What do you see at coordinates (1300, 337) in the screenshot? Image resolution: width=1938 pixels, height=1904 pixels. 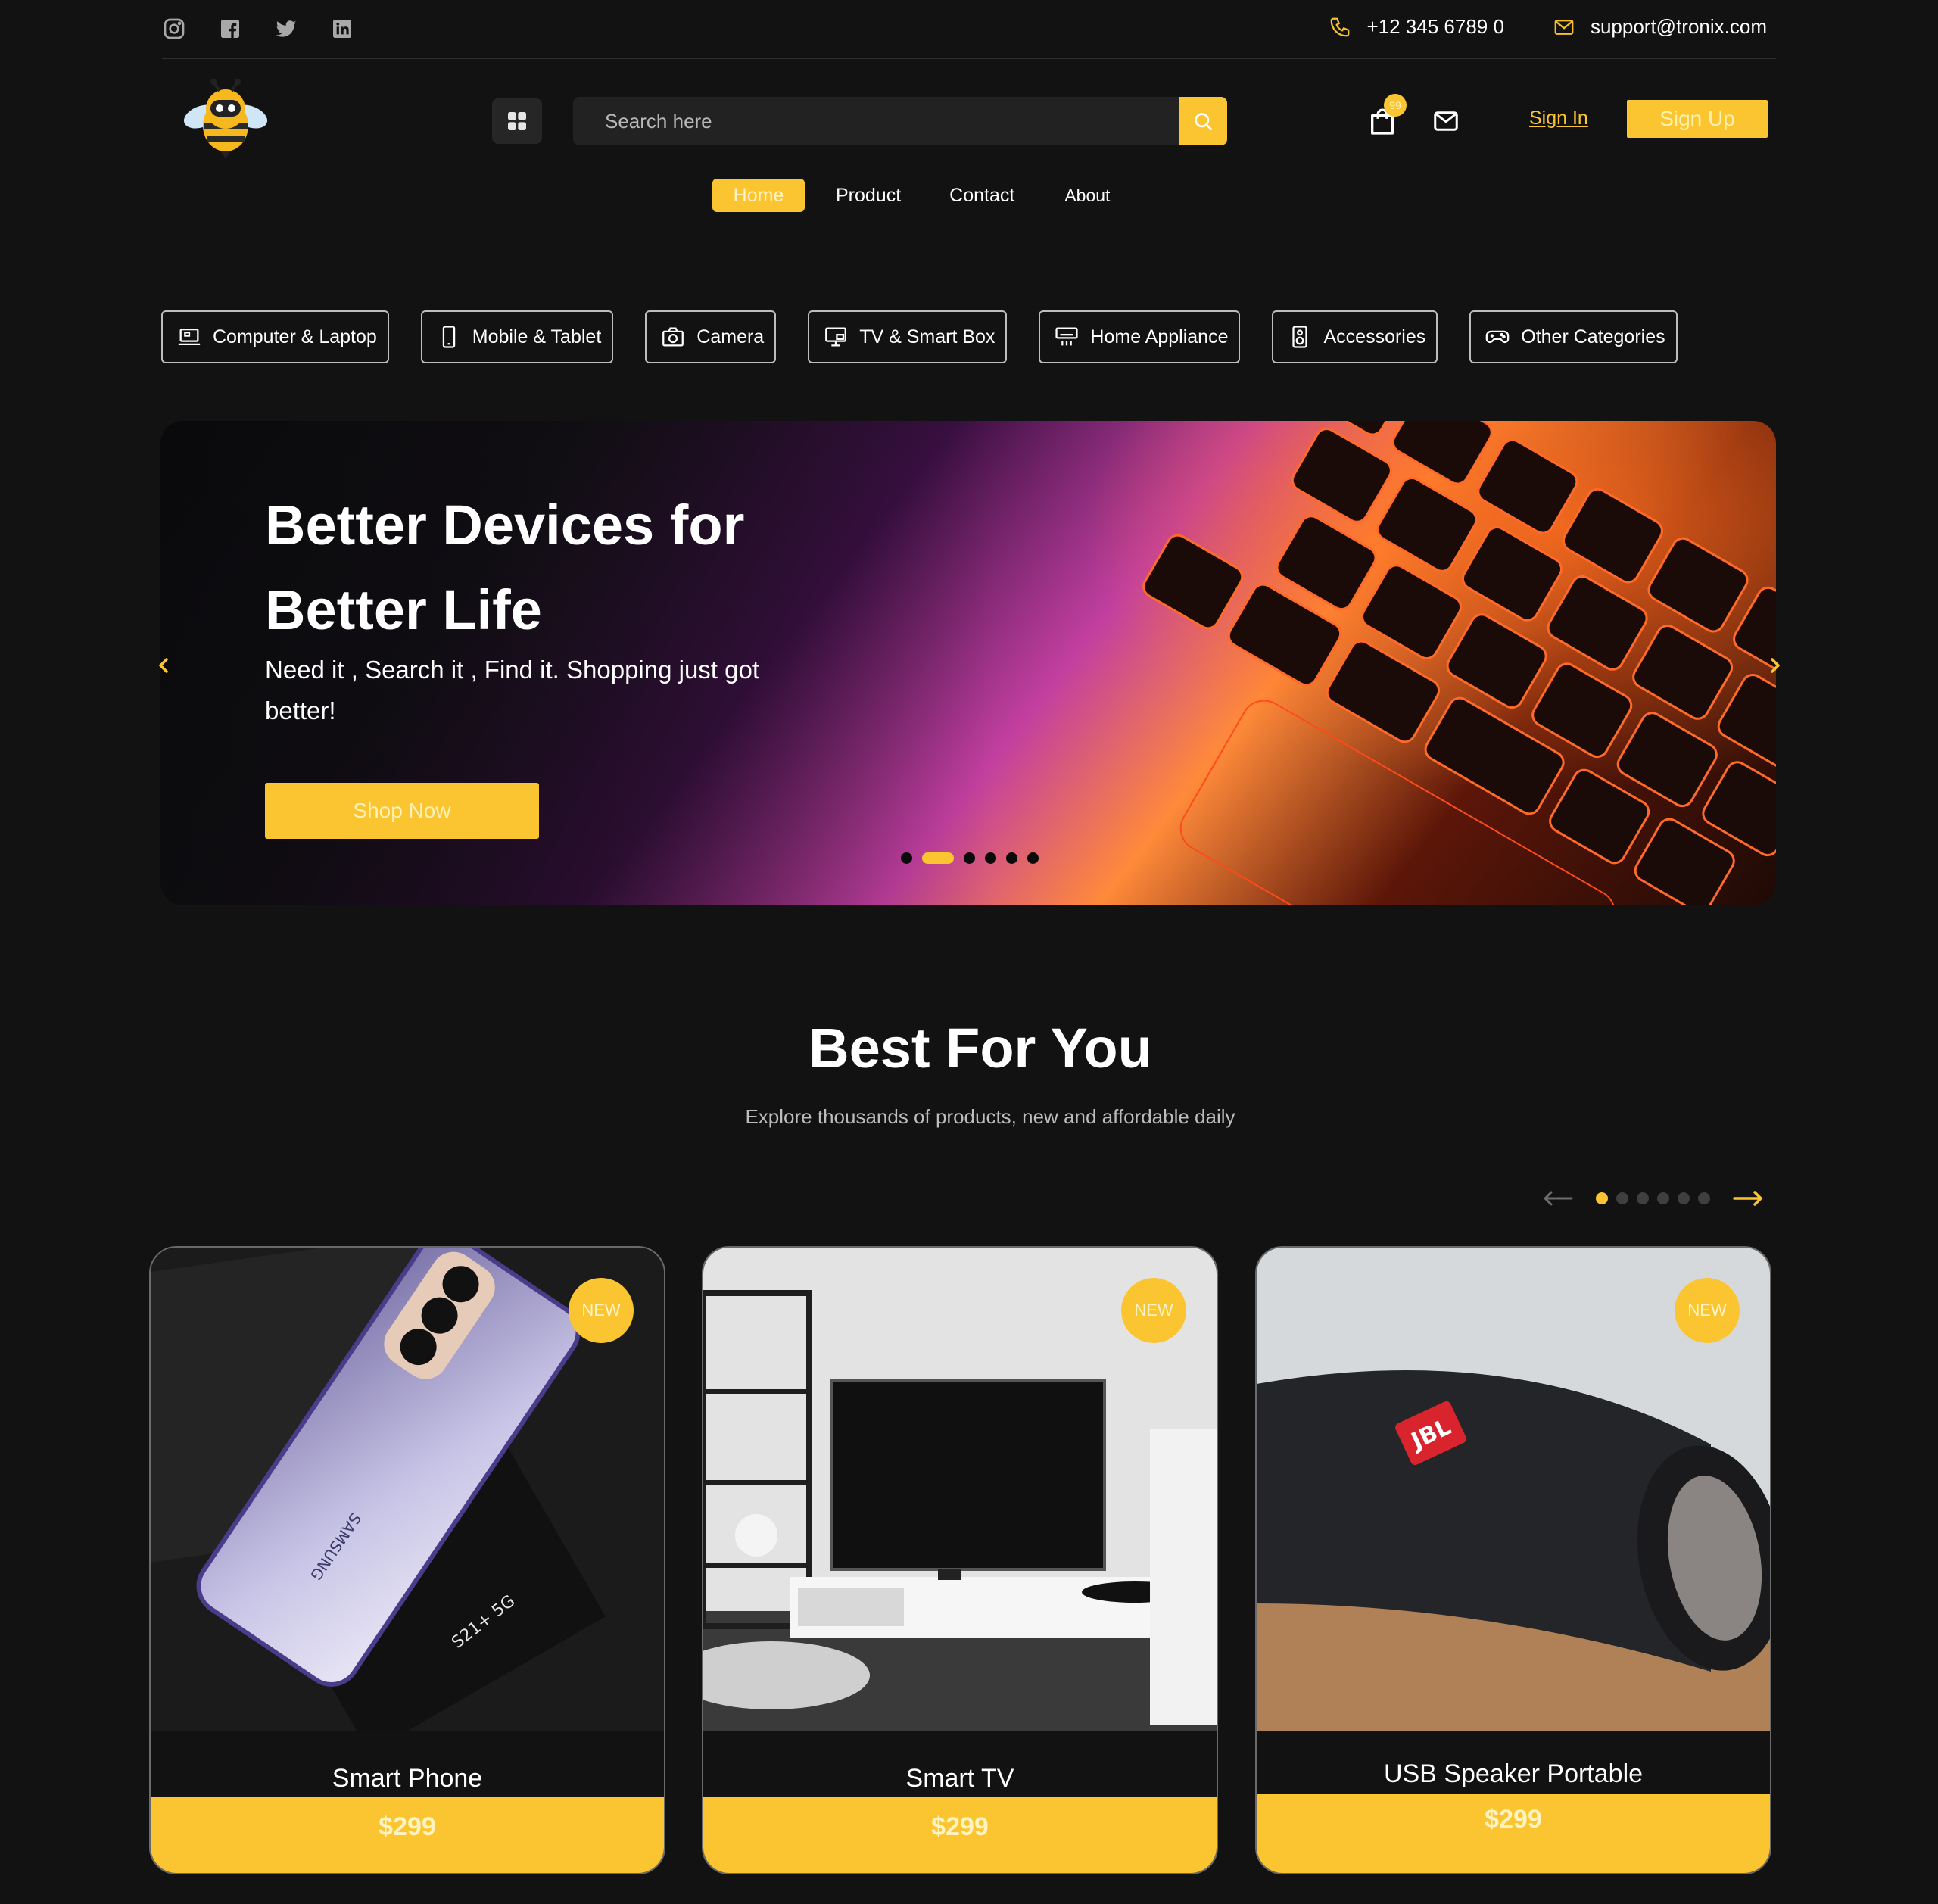 I see `speaker-icon` at bounding box center [1300, 337].